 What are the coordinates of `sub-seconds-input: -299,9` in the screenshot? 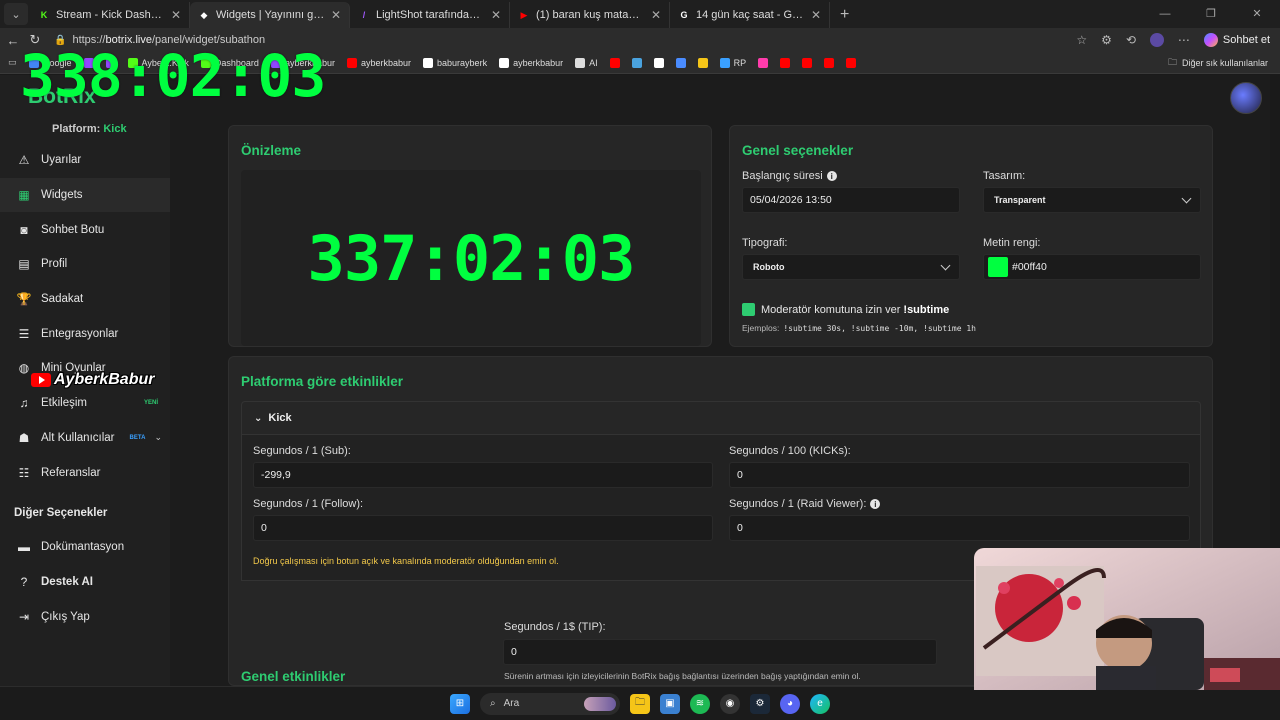 It's located at (483, 475).